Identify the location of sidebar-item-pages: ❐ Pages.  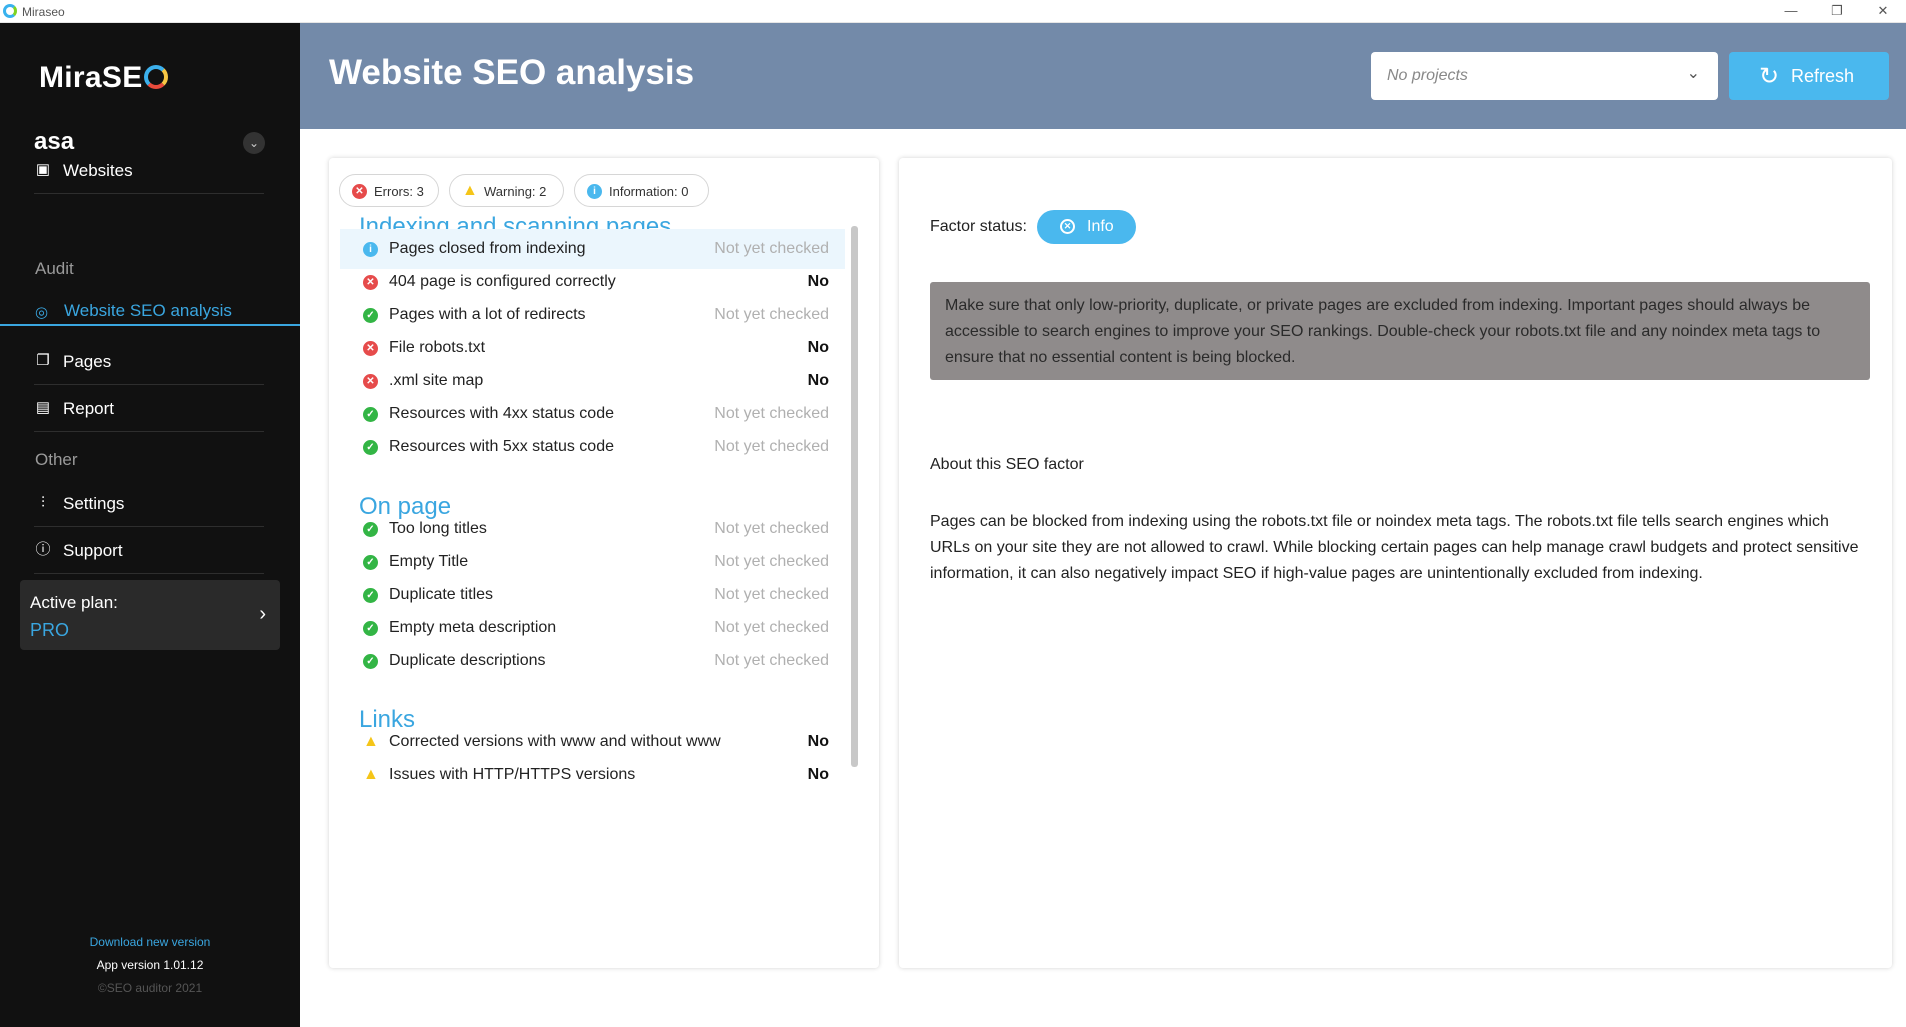
(149, 361).